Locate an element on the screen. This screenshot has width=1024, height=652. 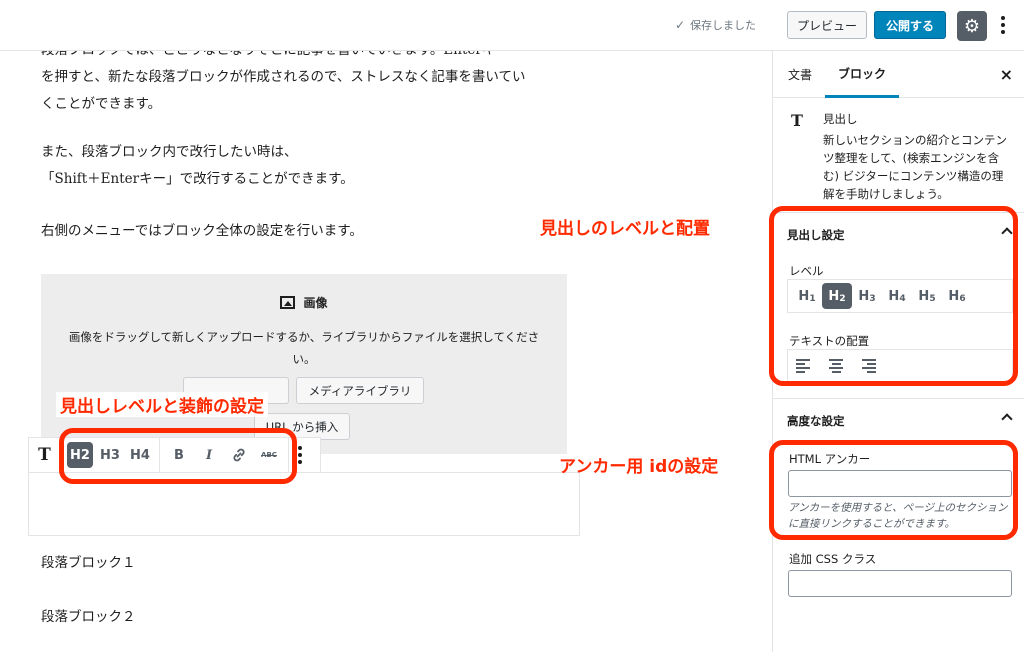
image-block-title: 画像 is located at coordinates (304, 302).